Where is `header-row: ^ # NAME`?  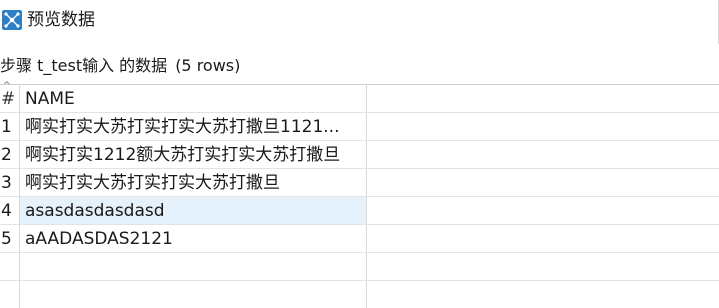
header-row: ^ # NAME is located at coordinates (359, 97).